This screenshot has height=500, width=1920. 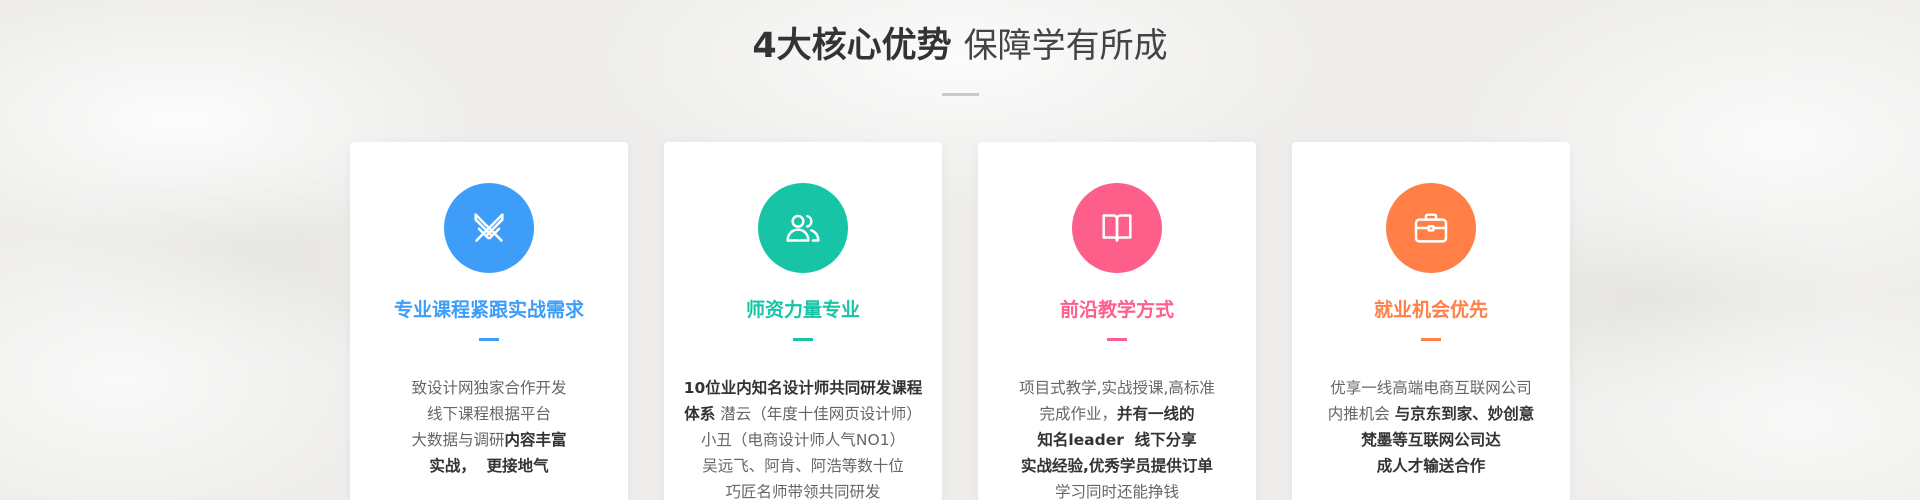 I want to click on line-text-emphasis: 实战， 更接地气, so click(x=489, y=466).